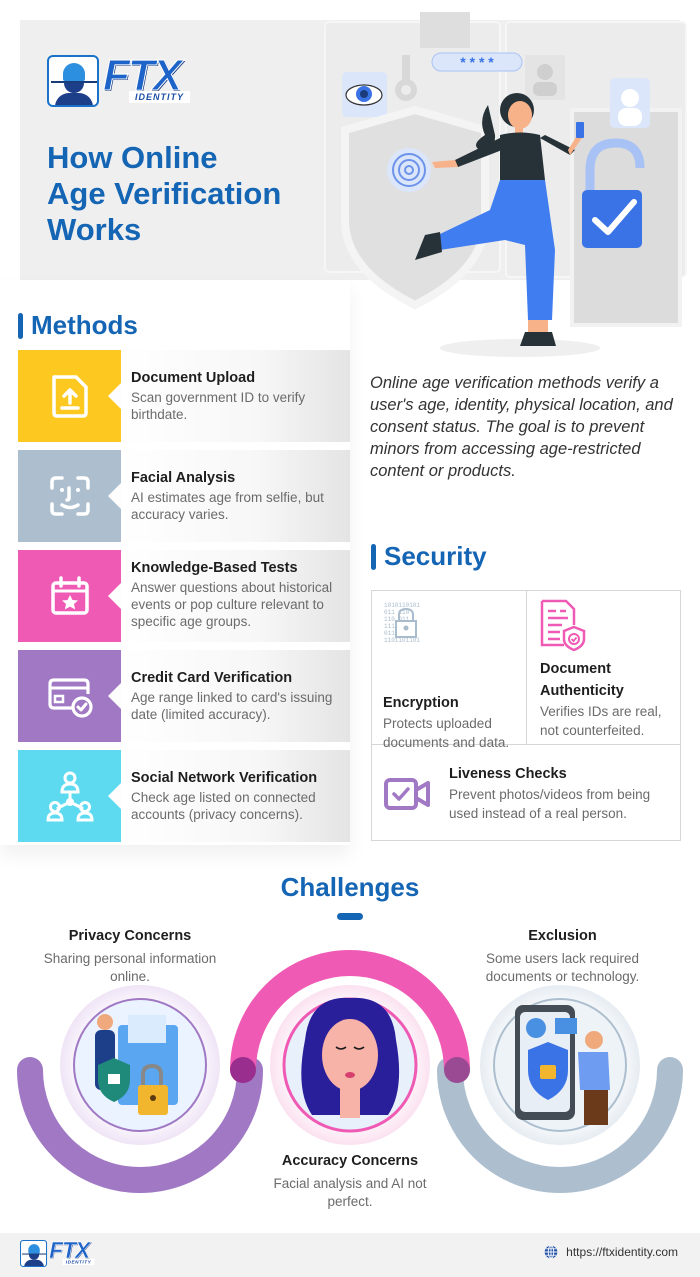 The width and height of the screenshot is (700, 1277). I want to click on ftx-identity-logo: FTX IDENTITY, so click(121, 79).